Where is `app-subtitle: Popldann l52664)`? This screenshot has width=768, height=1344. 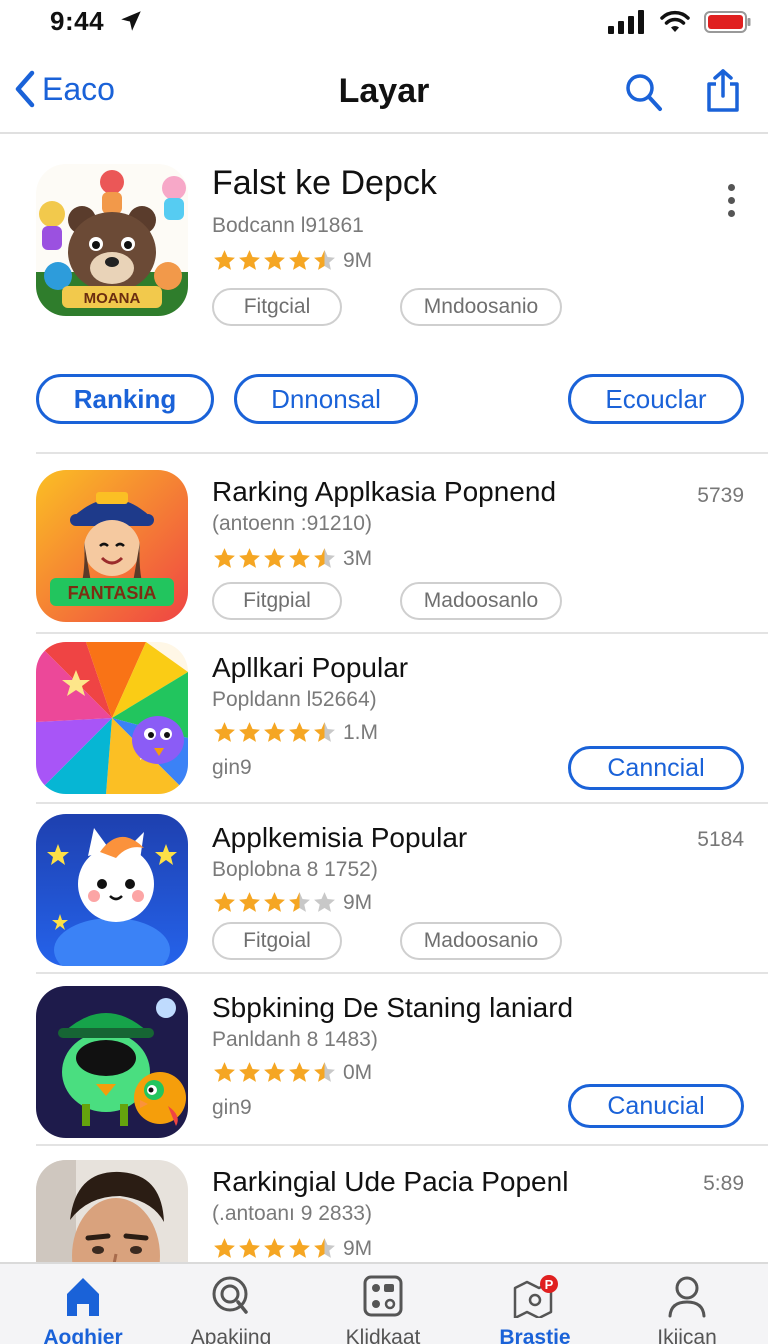
app-subtitle: Popldann l52664) is located at coordinates (294, 699).